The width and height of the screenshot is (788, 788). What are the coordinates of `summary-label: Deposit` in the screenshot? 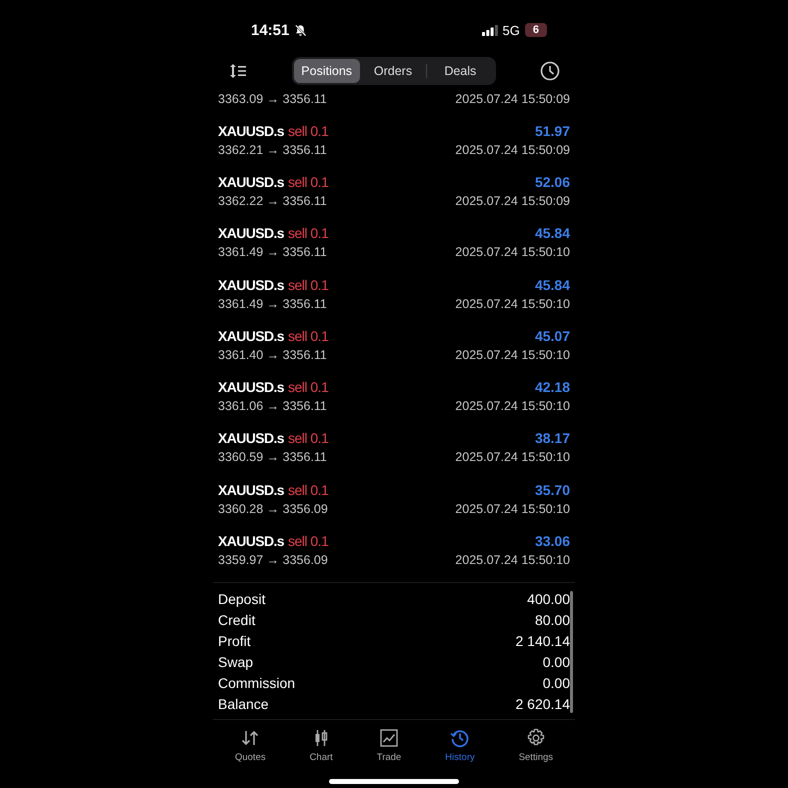 It's located at (242, 599).